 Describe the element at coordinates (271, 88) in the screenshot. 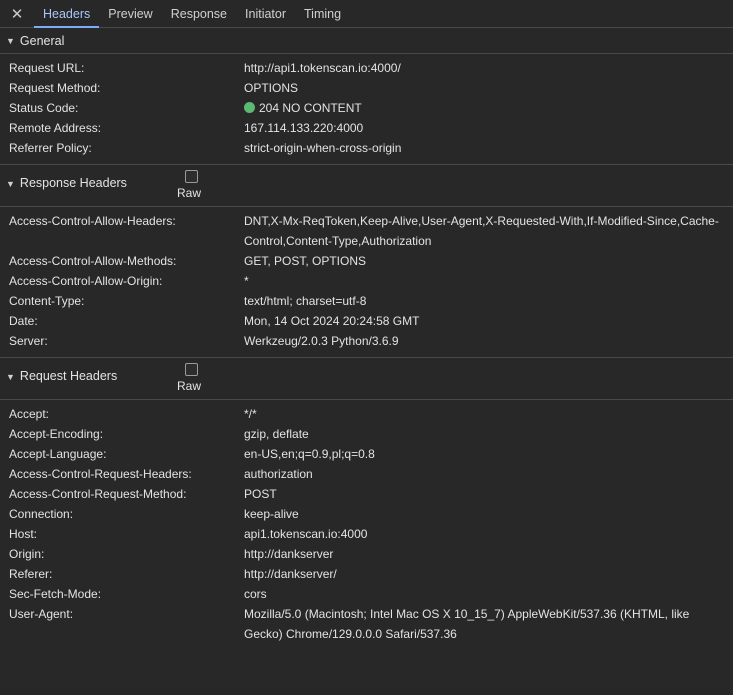

I see `header-value: OPTIONS` at that location.